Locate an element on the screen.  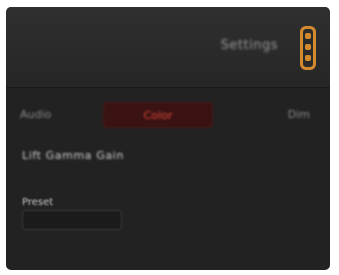
preset-label: Preset is located at coordinates (38, 202).